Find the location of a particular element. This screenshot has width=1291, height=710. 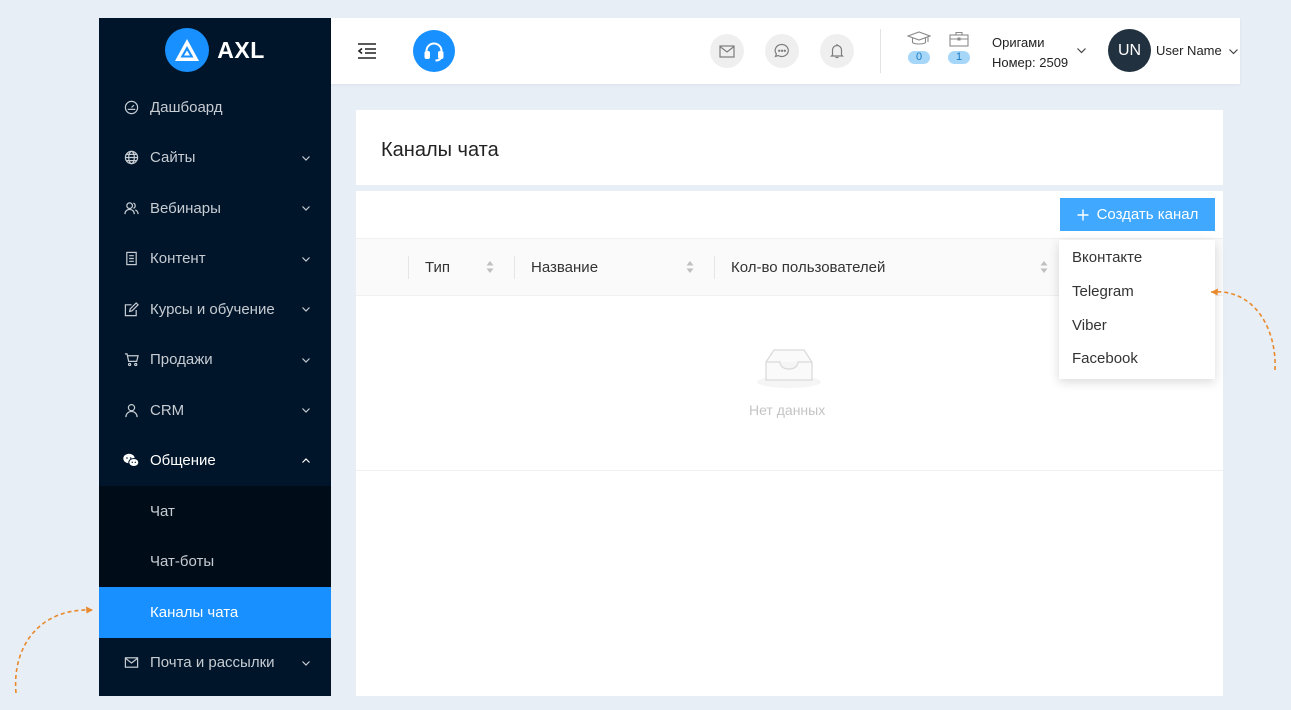

sidebar-item-mail: Почта и рассылки is located at coordinates (215, 663).